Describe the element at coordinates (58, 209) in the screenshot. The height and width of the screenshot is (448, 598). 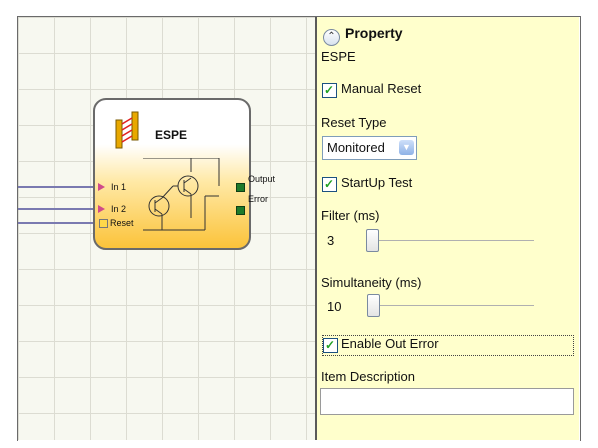
I see `wire-in2` at that location.